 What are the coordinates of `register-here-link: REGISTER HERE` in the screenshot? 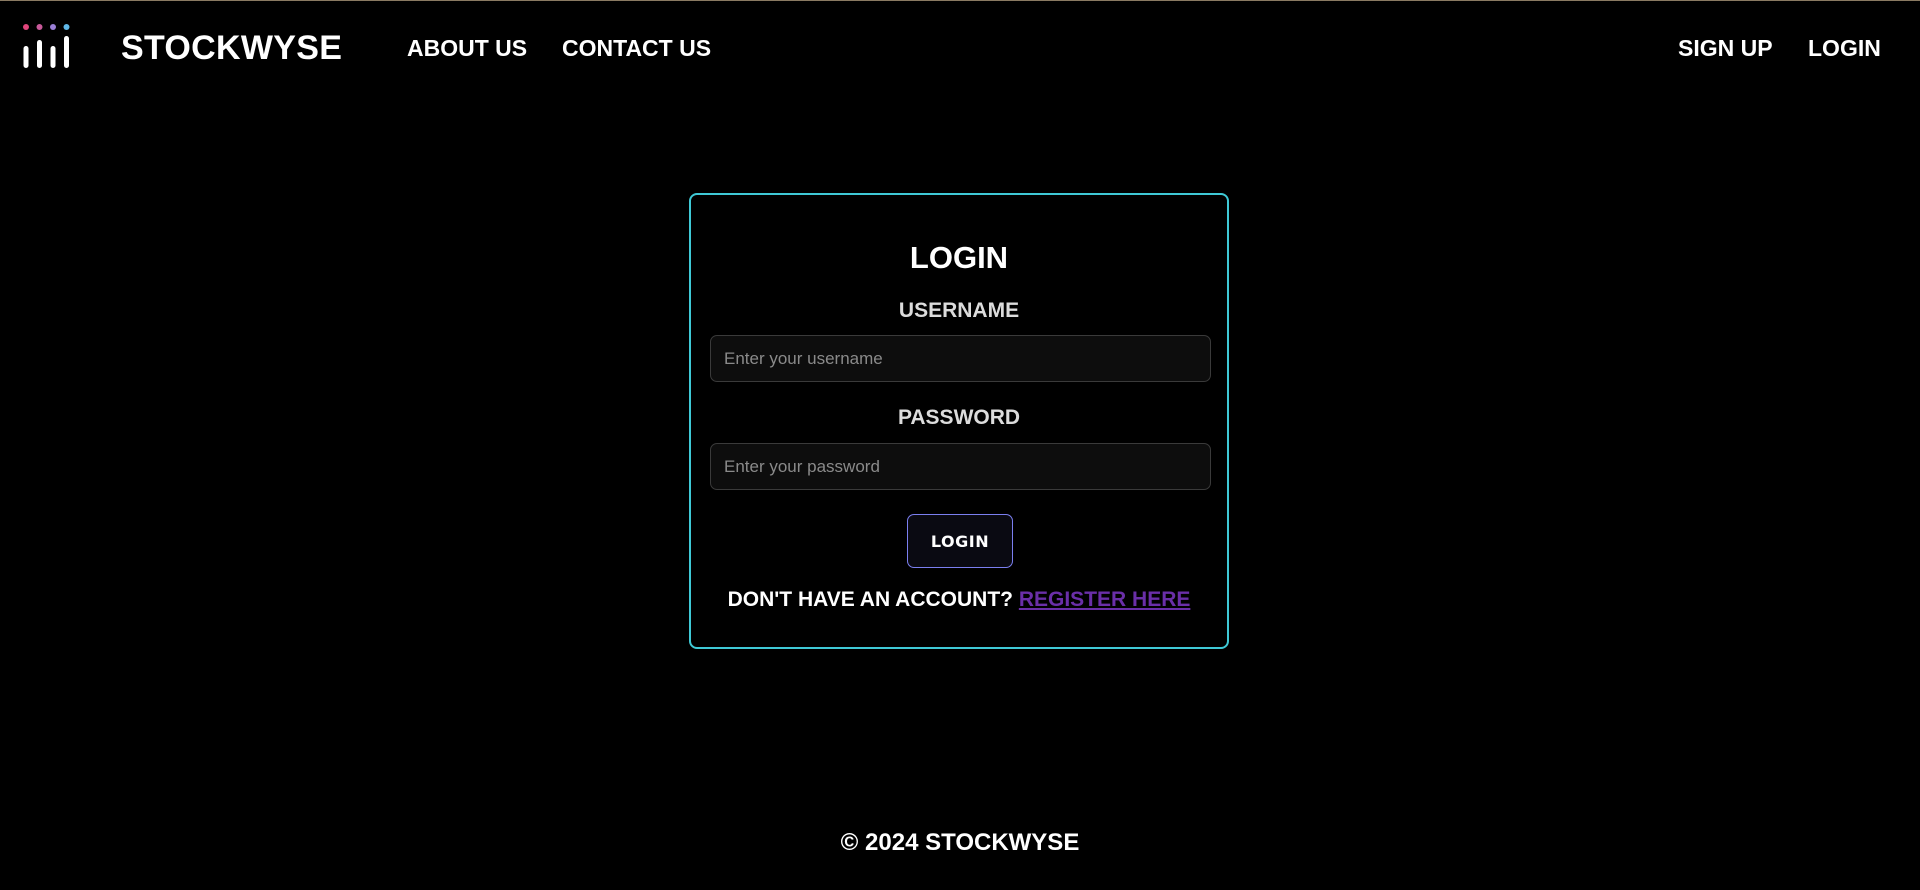 It's located at (1105, 599).